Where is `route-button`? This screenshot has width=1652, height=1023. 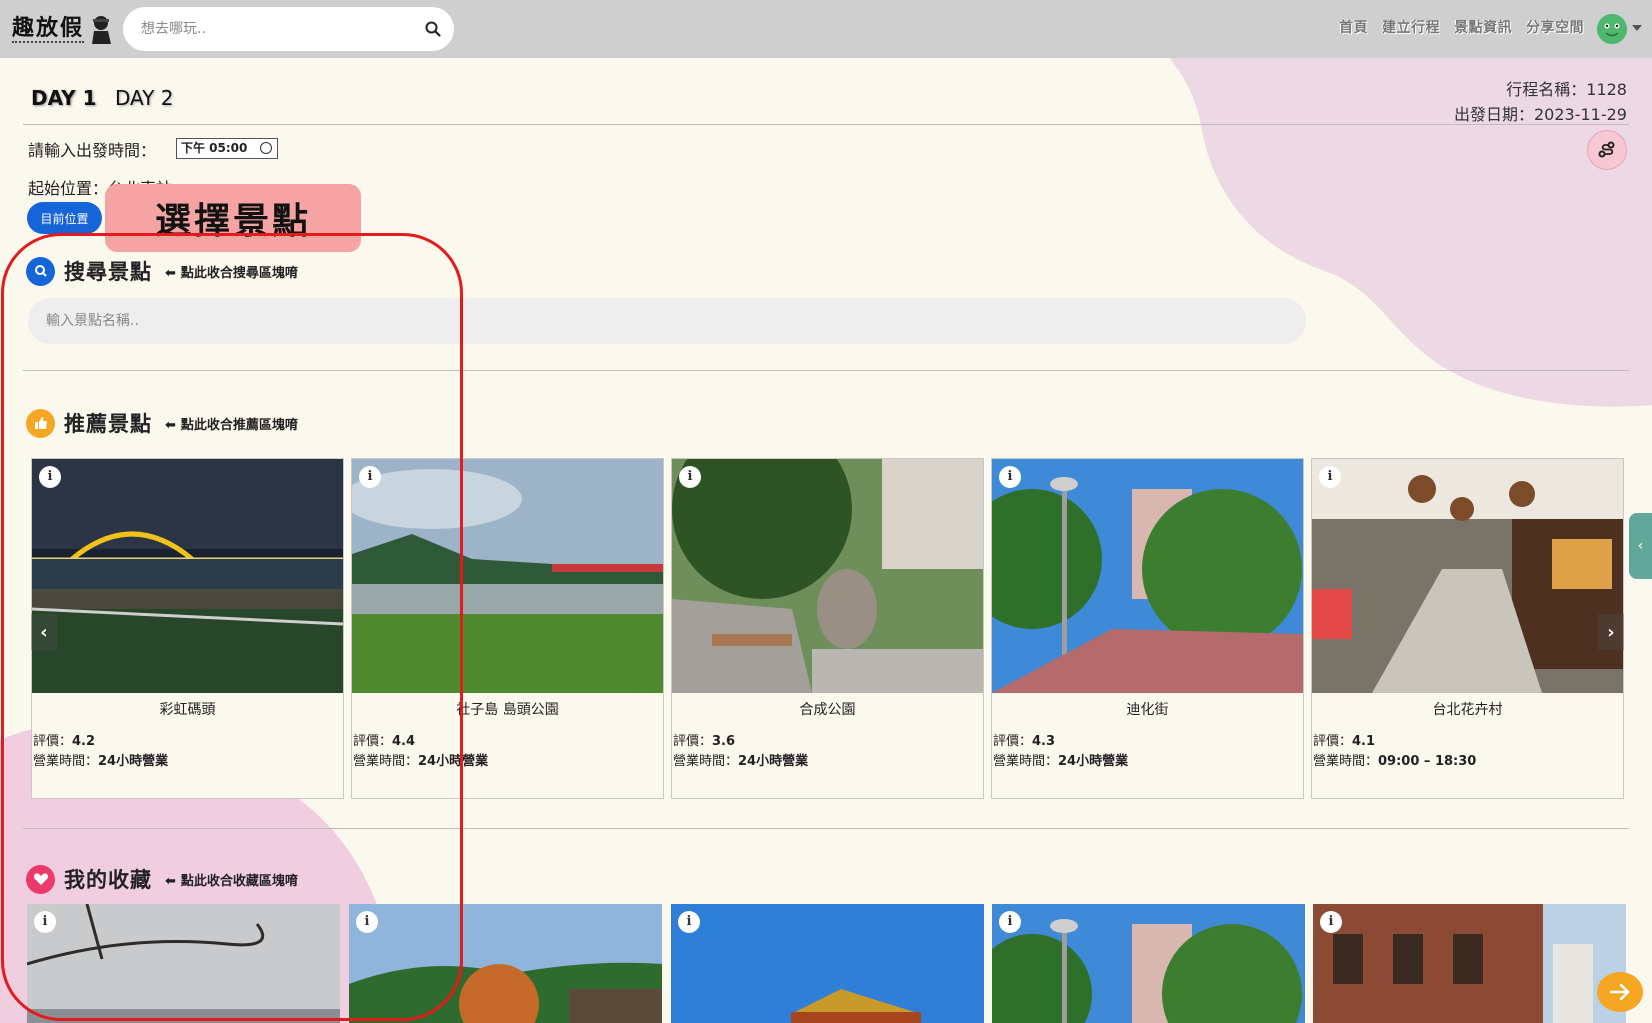 route-button is located at coordinates (1607, 150).